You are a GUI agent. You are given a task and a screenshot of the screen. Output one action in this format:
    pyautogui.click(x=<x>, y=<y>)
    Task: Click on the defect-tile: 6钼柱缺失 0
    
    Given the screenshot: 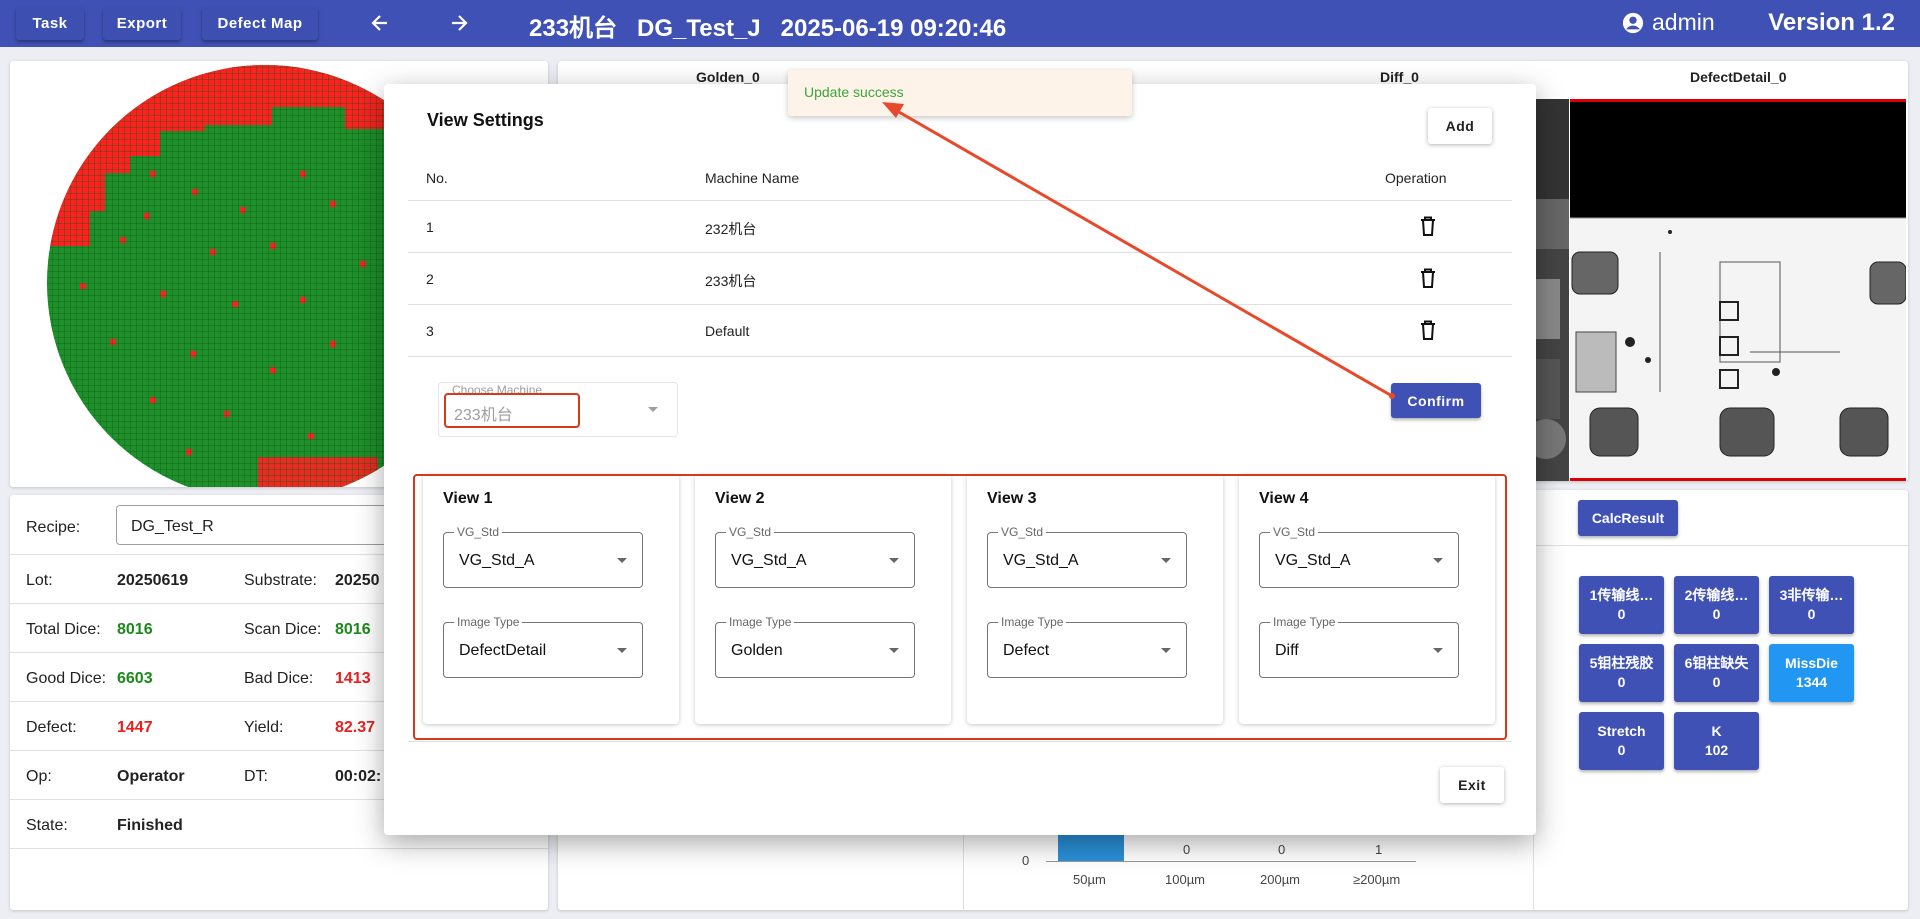 What is the action you would take?
    pyautogui.click(x=1716, y=673)
    